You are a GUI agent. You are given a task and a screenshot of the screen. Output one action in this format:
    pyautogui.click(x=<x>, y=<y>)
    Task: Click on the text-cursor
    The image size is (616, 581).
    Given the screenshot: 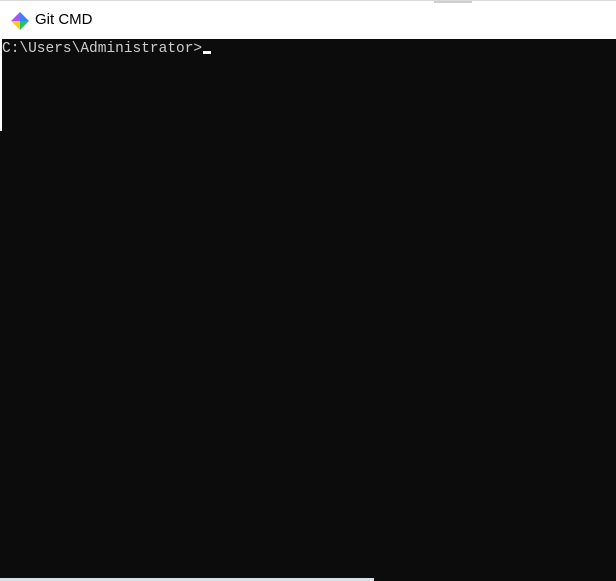 What is the action you would take?
    pyautogui.click(x=207, y=52)
    